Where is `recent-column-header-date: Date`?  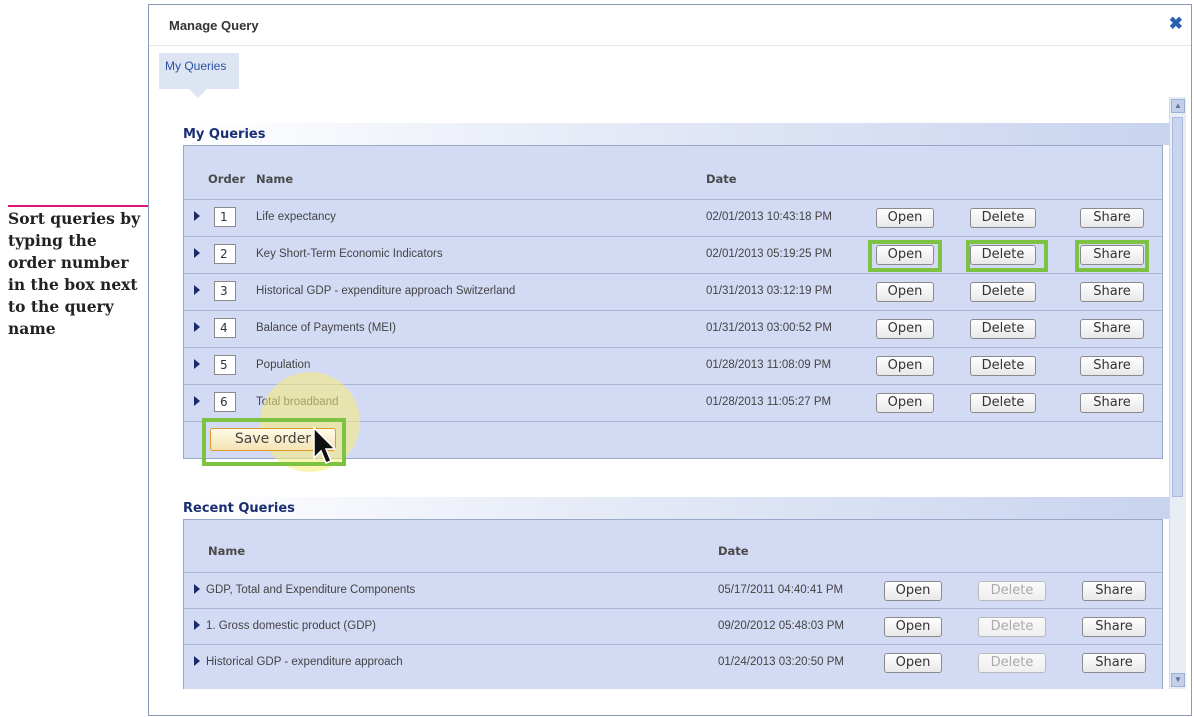 recent-column-header-date: Date is located at coordinates (733, 551).